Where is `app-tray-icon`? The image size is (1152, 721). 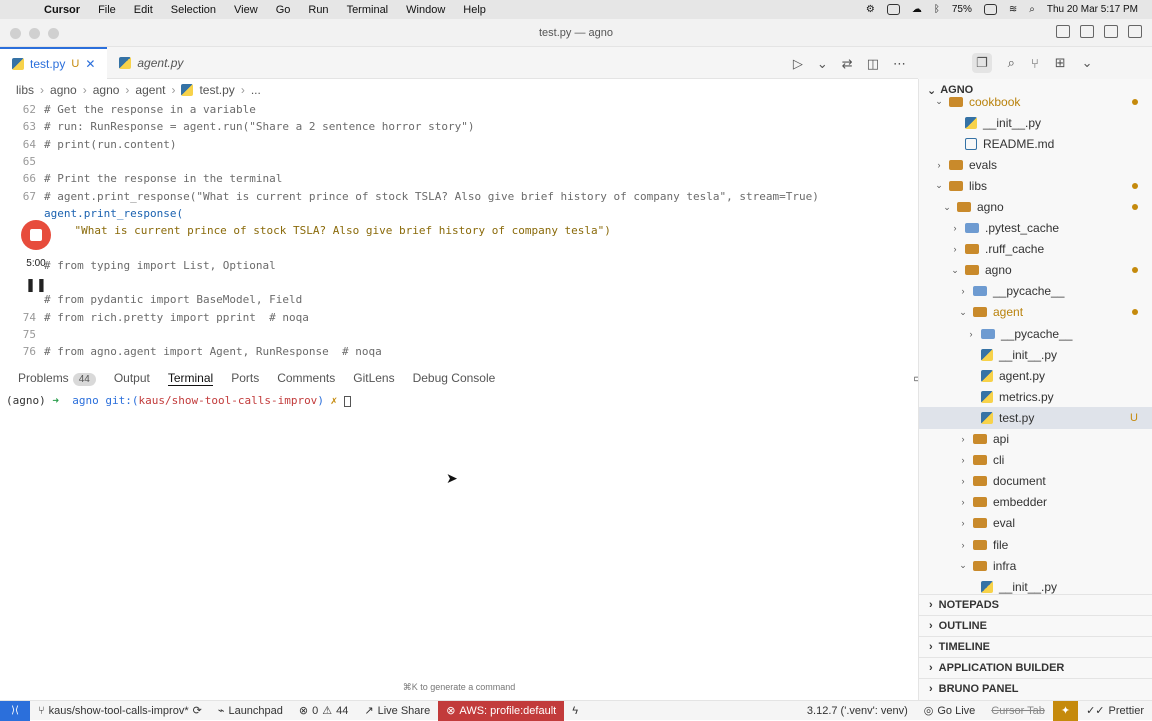
app-tray-icon is located at coordinates (893, 9).